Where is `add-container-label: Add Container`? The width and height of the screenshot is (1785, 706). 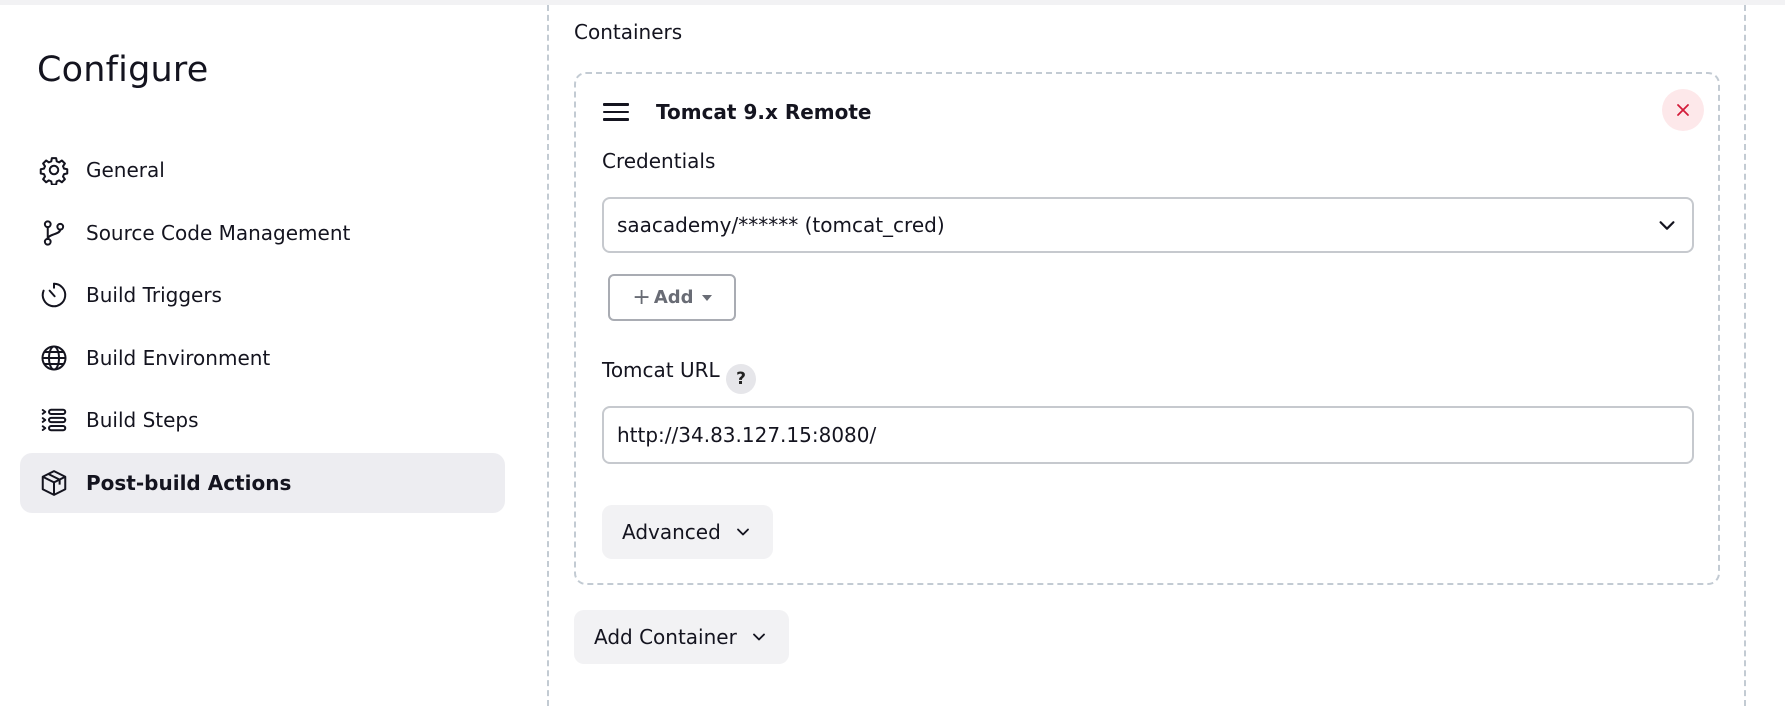 add-container-label: Add Container is located at coordinates (665, 637).